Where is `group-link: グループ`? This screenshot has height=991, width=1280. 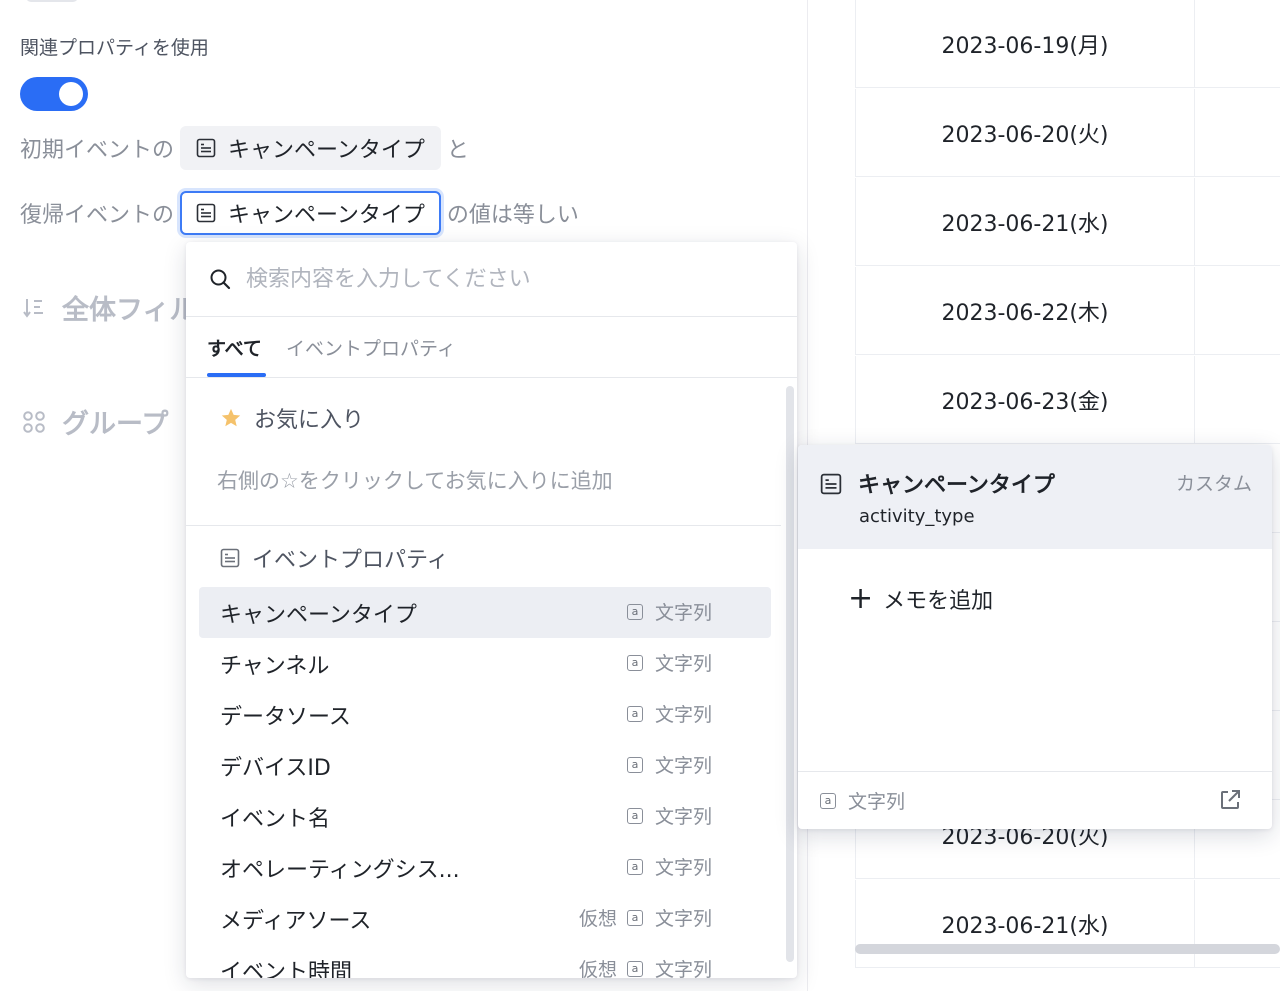 group-link: グループ is located at coordinates (95, 421).